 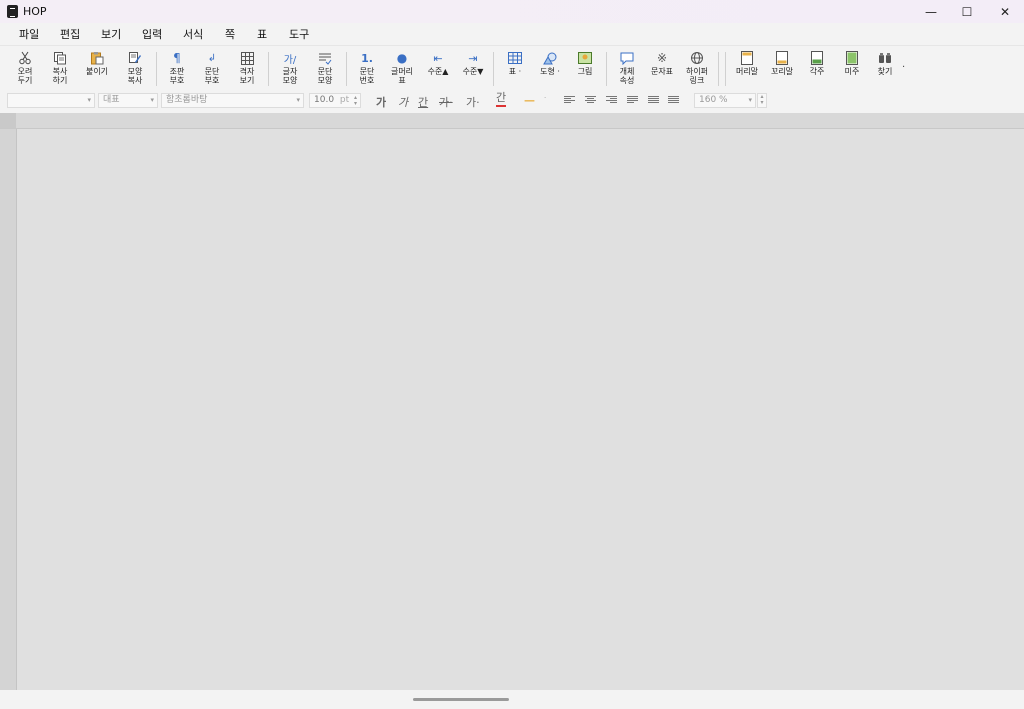 I want to click on paragraph-marks-label: 문단 부호, so click(x=212, y=76).